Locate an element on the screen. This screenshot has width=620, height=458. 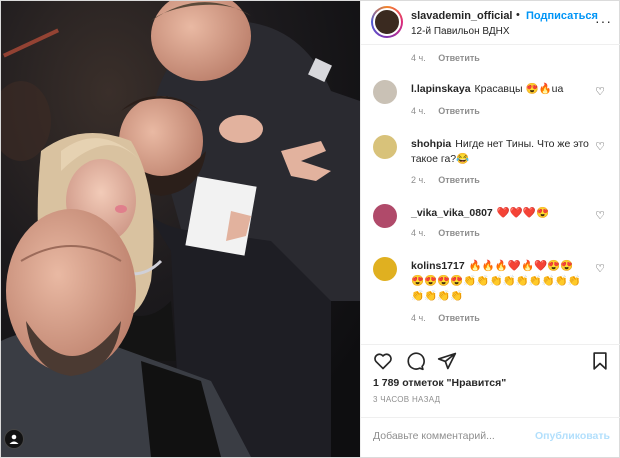
comment-text: Красавцы 😍🔥ua is located at coordinates (519, 89).